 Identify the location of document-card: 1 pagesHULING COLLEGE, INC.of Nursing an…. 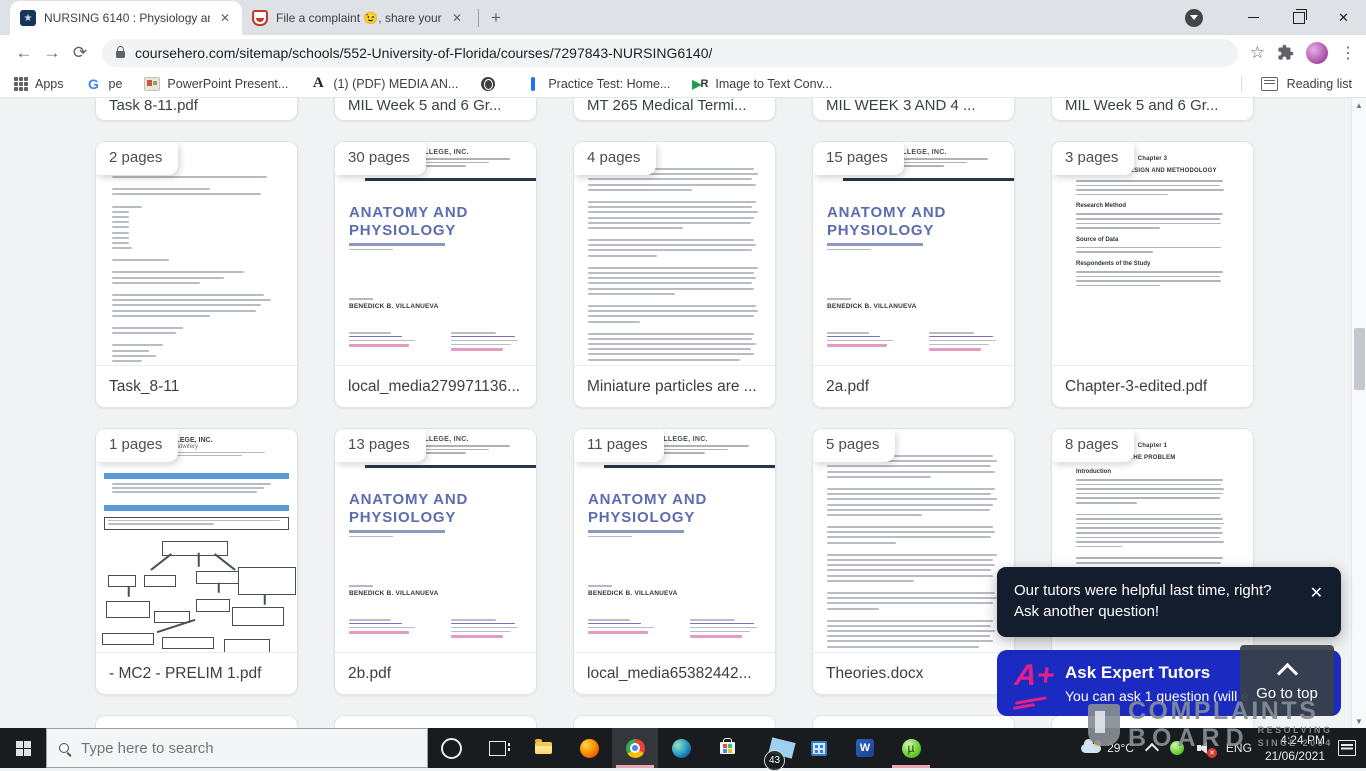
(196, 561).